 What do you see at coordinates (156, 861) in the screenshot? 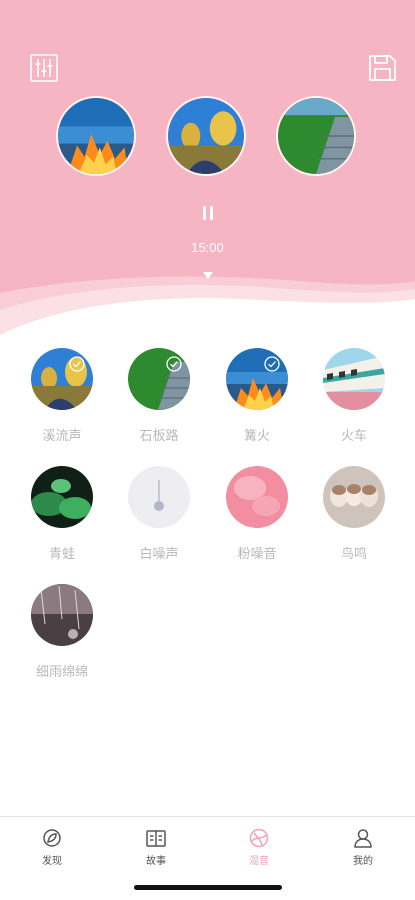
I see `tab-label: 故事` at bounding box center [156, 861].